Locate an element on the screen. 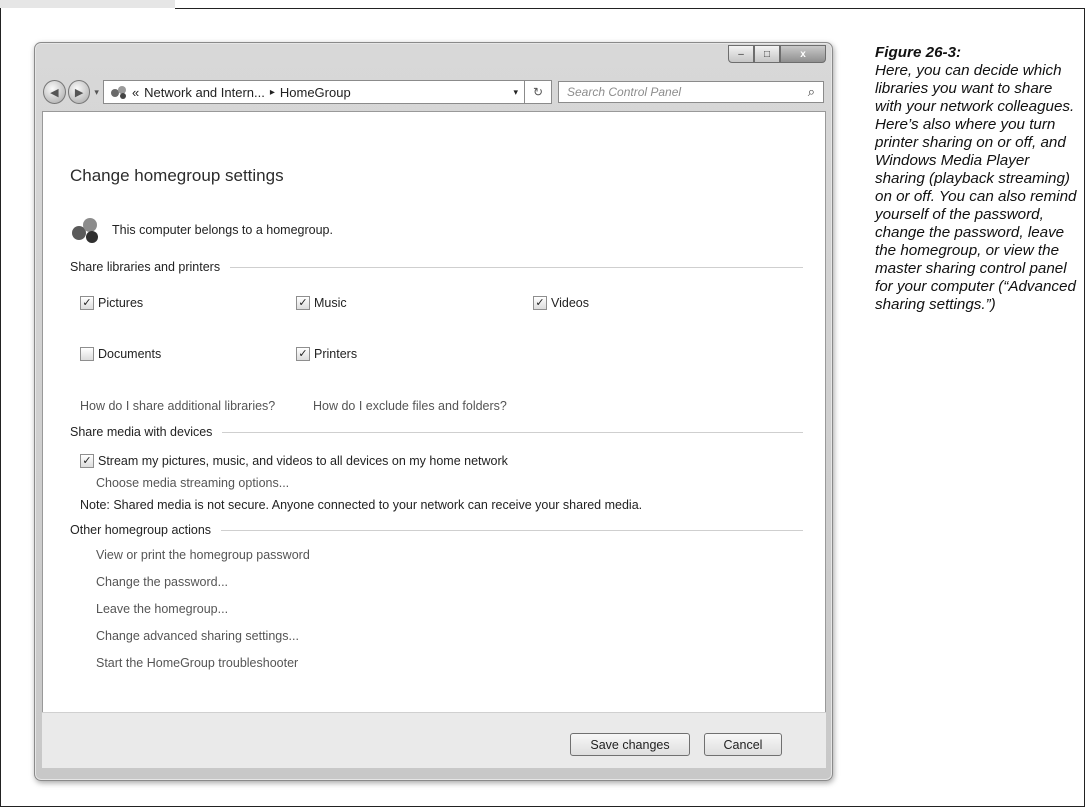 The height and width of the screenshot is (808, 1085). address-prefix: « is located at coordinates (135, 92).